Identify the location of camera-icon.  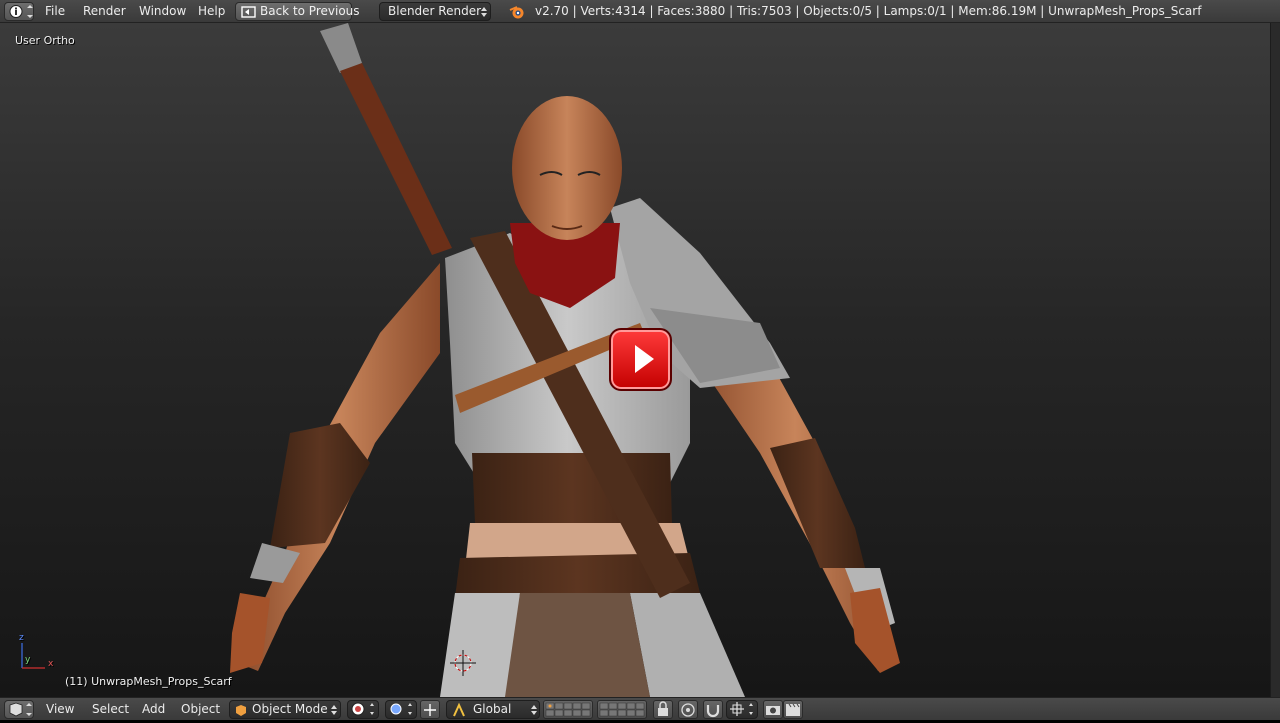
(773, 710).